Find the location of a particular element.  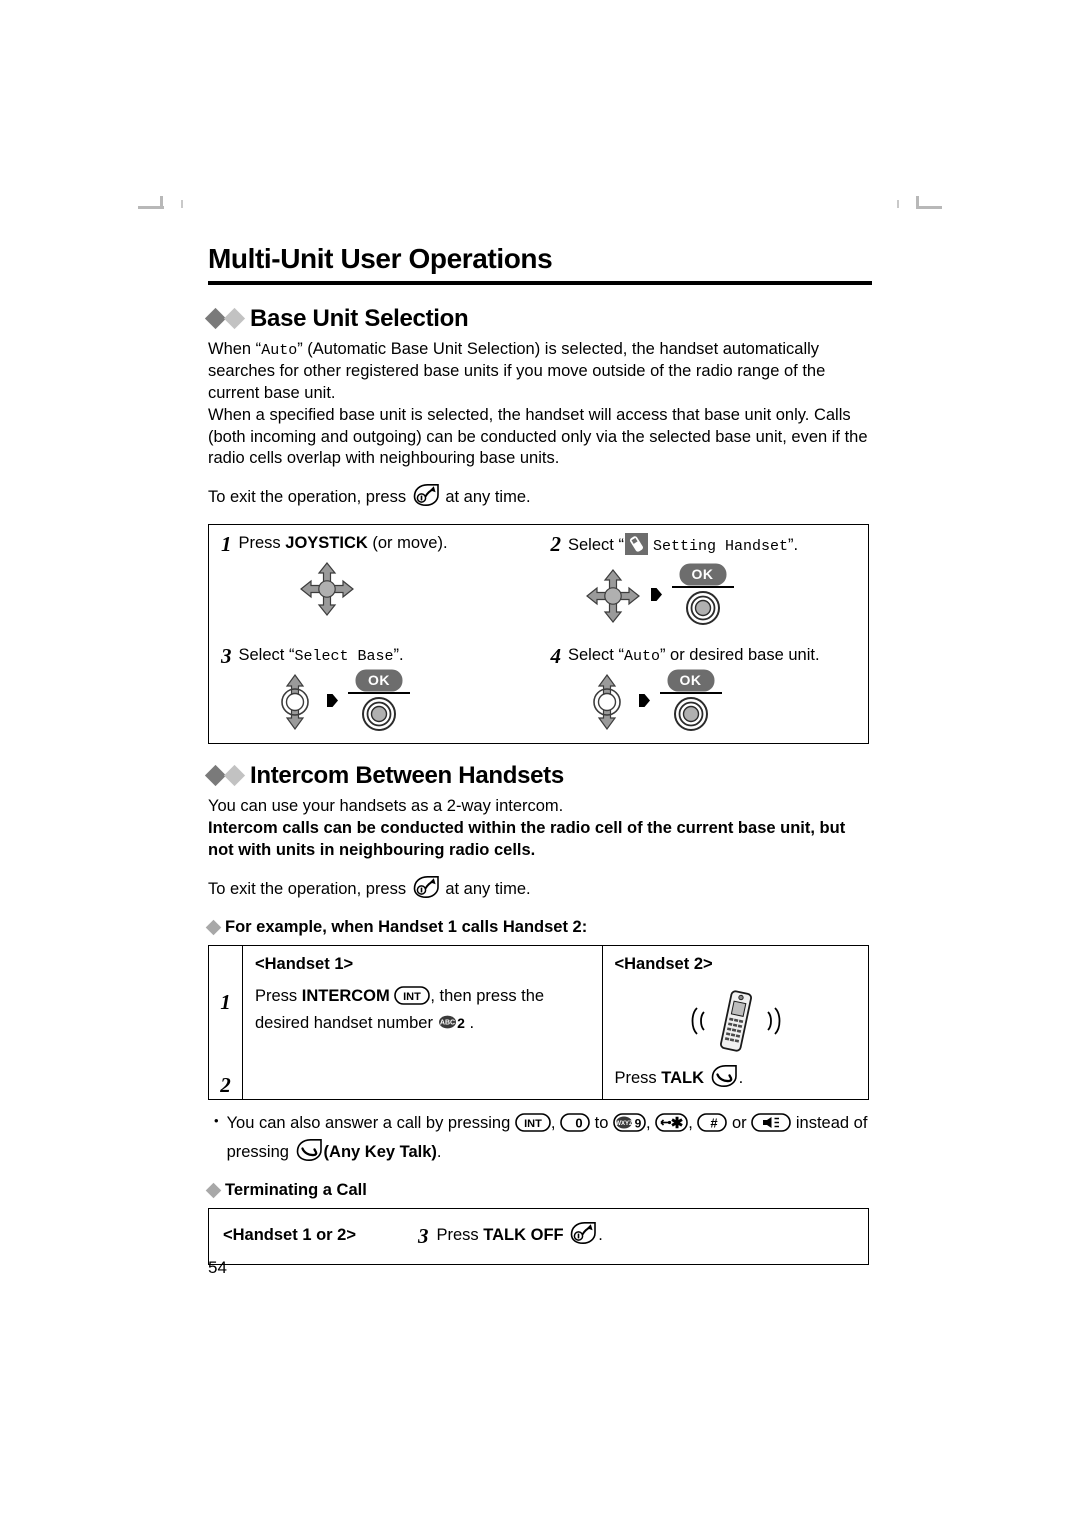

table-row-number: 1 is located at coordinates (225, 1002).